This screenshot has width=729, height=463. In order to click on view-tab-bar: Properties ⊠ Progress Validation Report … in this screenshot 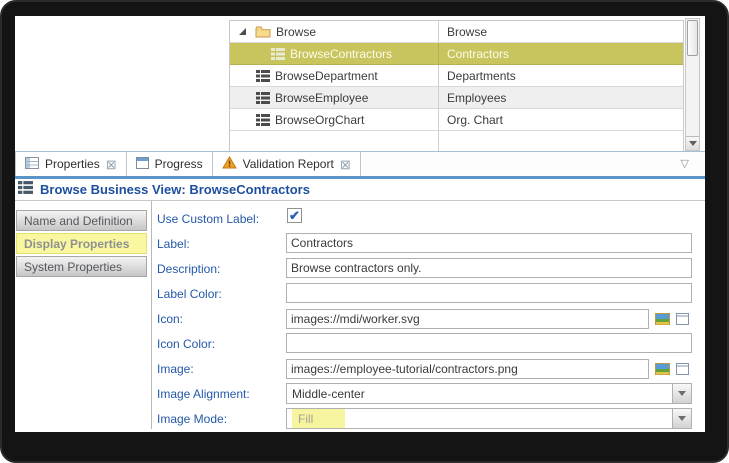, I will do `click(360, 165)`.